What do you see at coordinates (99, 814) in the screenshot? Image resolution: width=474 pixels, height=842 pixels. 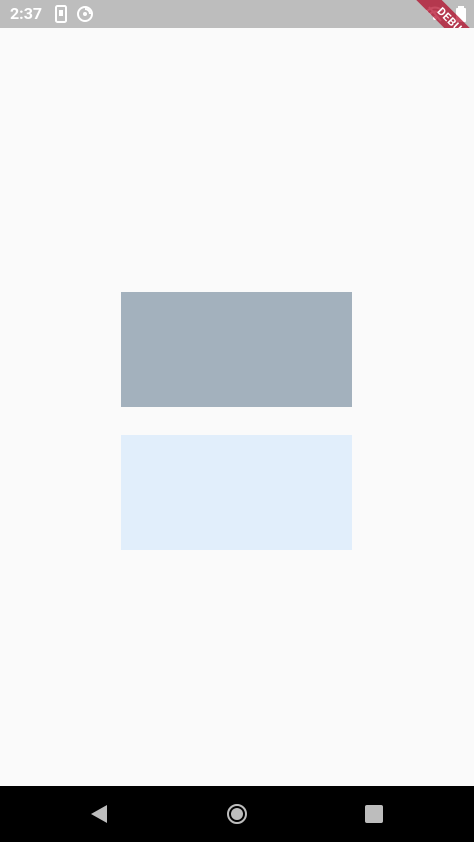 I see `back-icon` at bounding box center [99, 814].